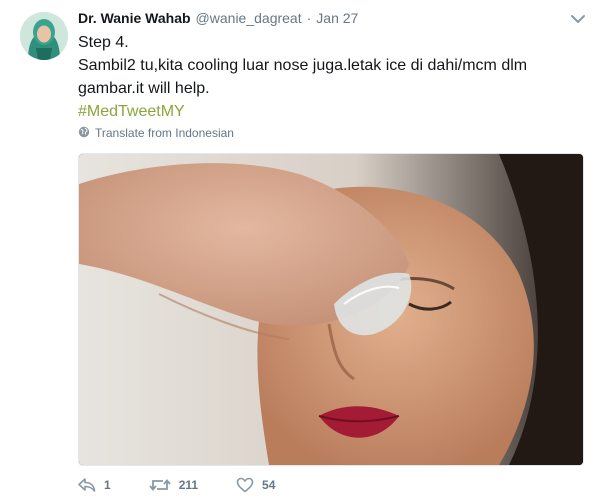 This screenshot has width=604, height=499. What do you see at coordinates (188, 485) in the screenshot?
I see `retweet-count: 211` at bounding box center [188, 485].